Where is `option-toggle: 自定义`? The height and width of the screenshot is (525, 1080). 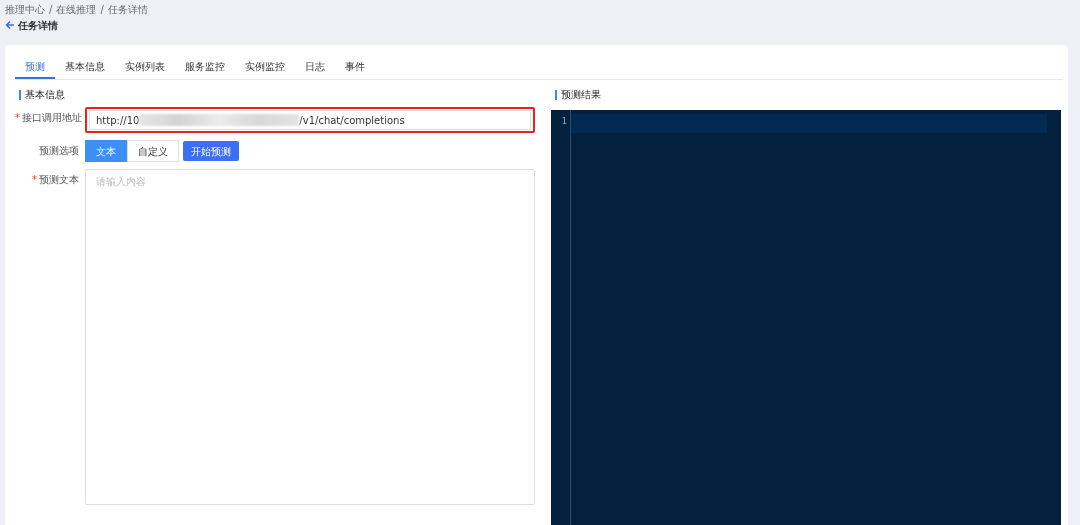
option-toggle: 自定义 is located at coordinates (153, 151).